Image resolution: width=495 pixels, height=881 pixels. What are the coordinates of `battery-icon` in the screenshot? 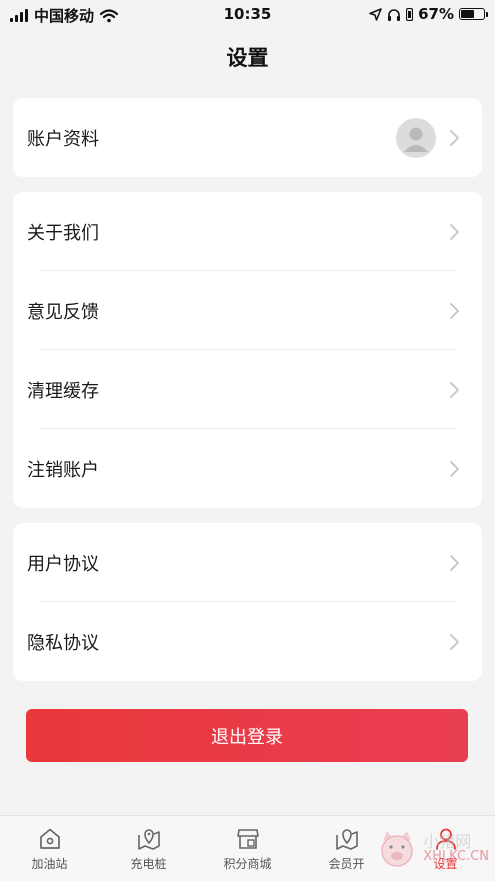 It's located at (473, 14).